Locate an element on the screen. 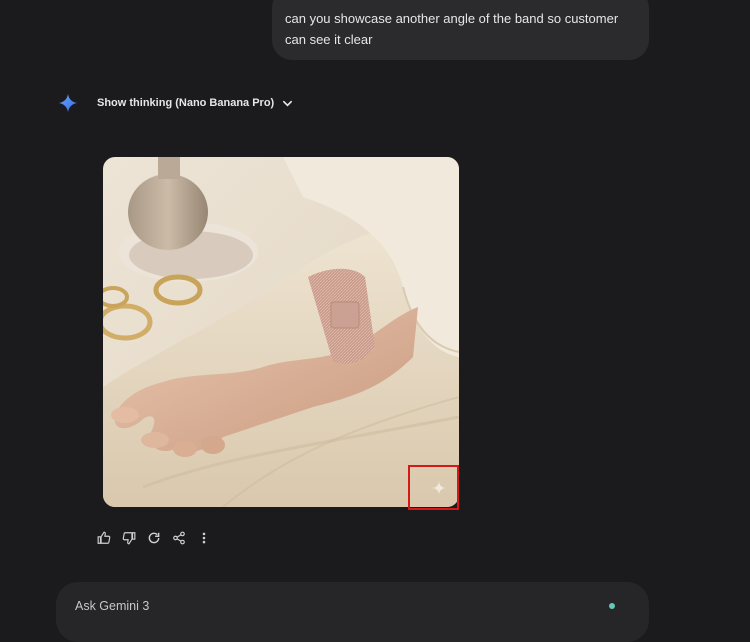 This screenshot has width=750, height=642. response-actions is located at coordinates (158, 538).